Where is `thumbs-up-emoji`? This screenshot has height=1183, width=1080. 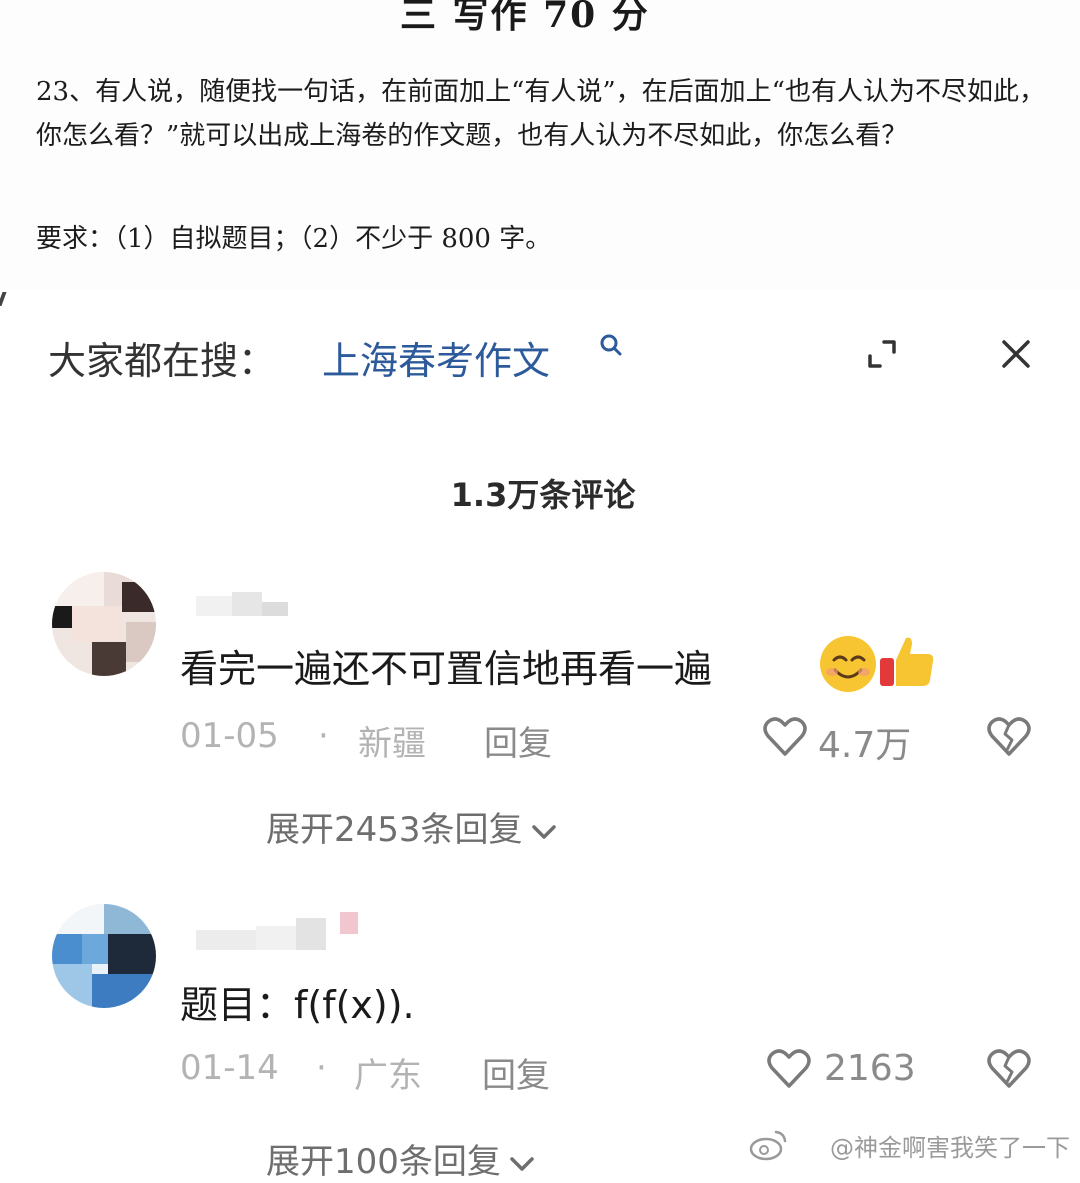
thumbs-up-emoji is located at coordinates (907, 661).